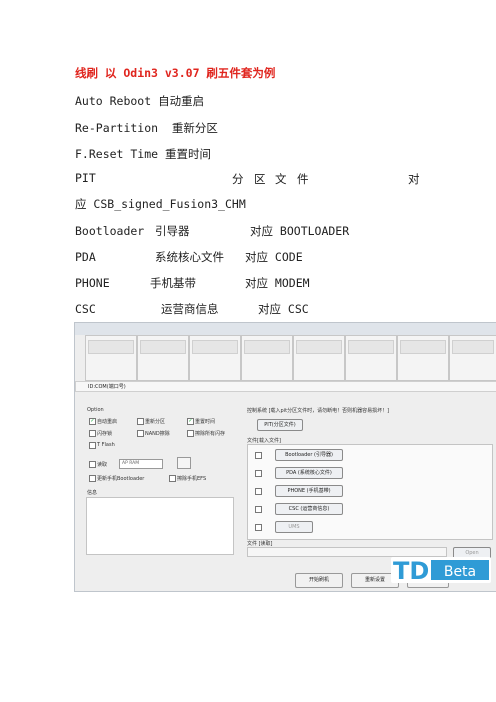 The image size is (496, 702). I want to click on mapping-desc: 运营商信息, so click(190, 309).